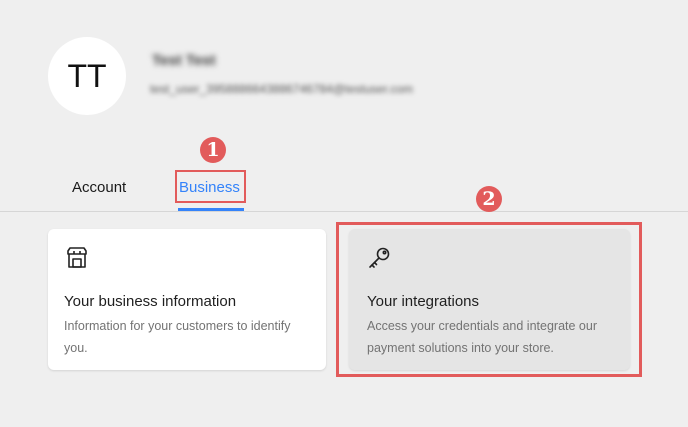 The image size is (688, 427). I want to click on tab-account: Account, so click(99, 187).